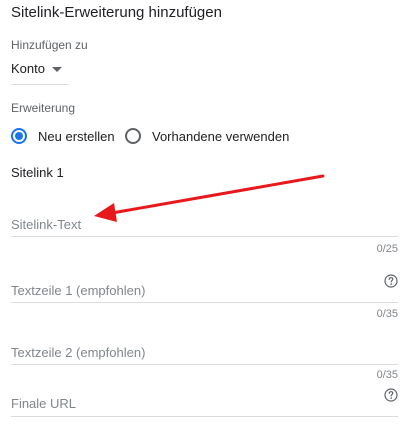 The width and height of the screenshot is (413, 426). What do you see at coordinates (37, 172) in the screenshot?
I see `sitelink-heading: Sitelink 1` at bounding box center [37, 172].